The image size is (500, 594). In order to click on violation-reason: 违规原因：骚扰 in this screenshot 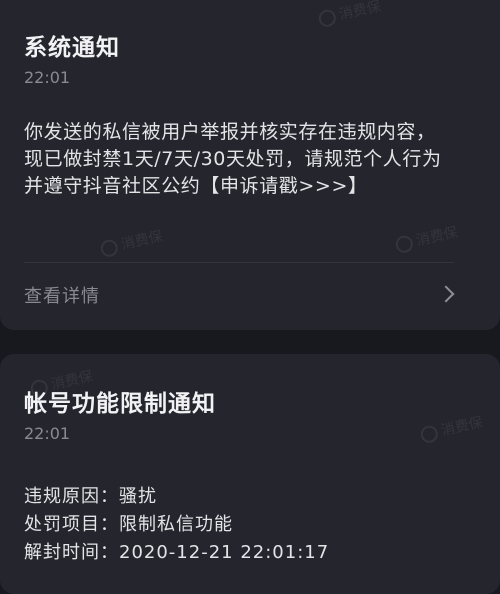, I will do `click(90, 496)`.